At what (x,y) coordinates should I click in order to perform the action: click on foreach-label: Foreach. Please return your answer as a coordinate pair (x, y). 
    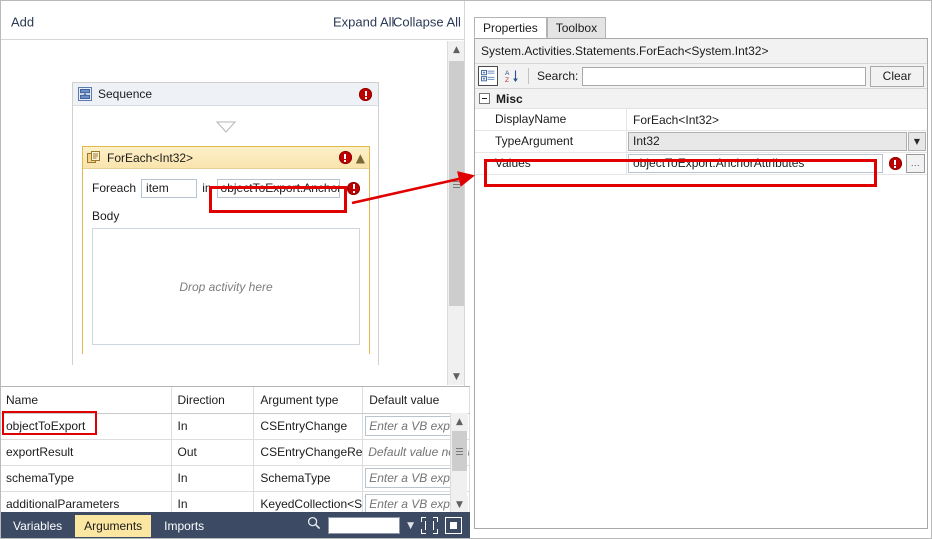
    Looking at the image, I should click on (114, 188).